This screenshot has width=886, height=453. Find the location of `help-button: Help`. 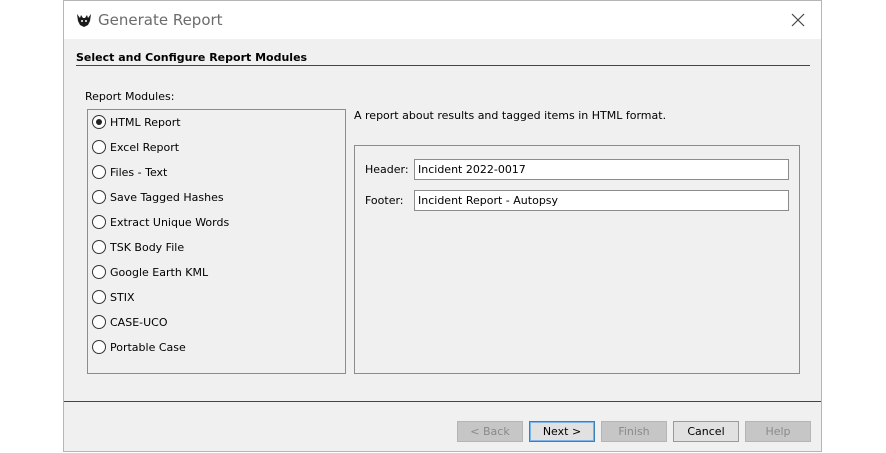

help-button: Help is located at coordinates (778, 431).